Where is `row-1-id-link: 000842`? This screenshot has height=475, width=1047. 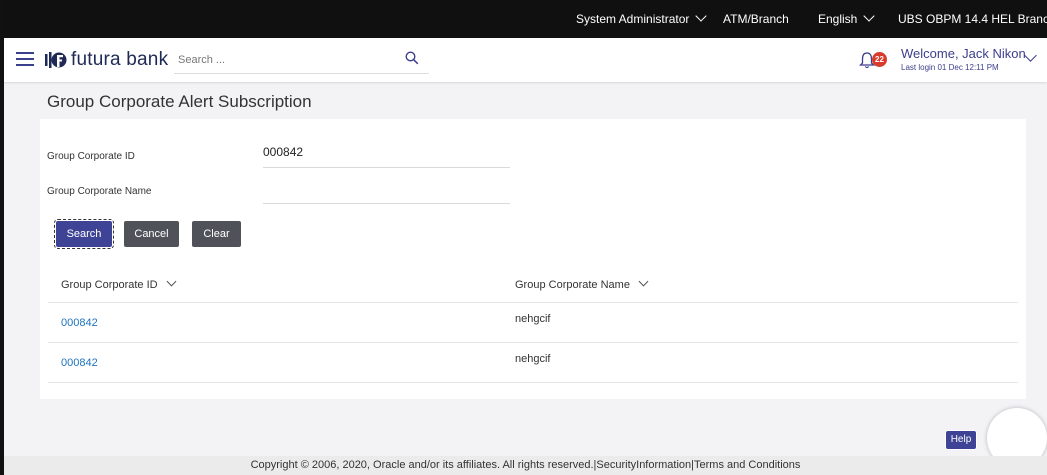 row-1-id-link: 000842 is located at coordinates (79, 323).